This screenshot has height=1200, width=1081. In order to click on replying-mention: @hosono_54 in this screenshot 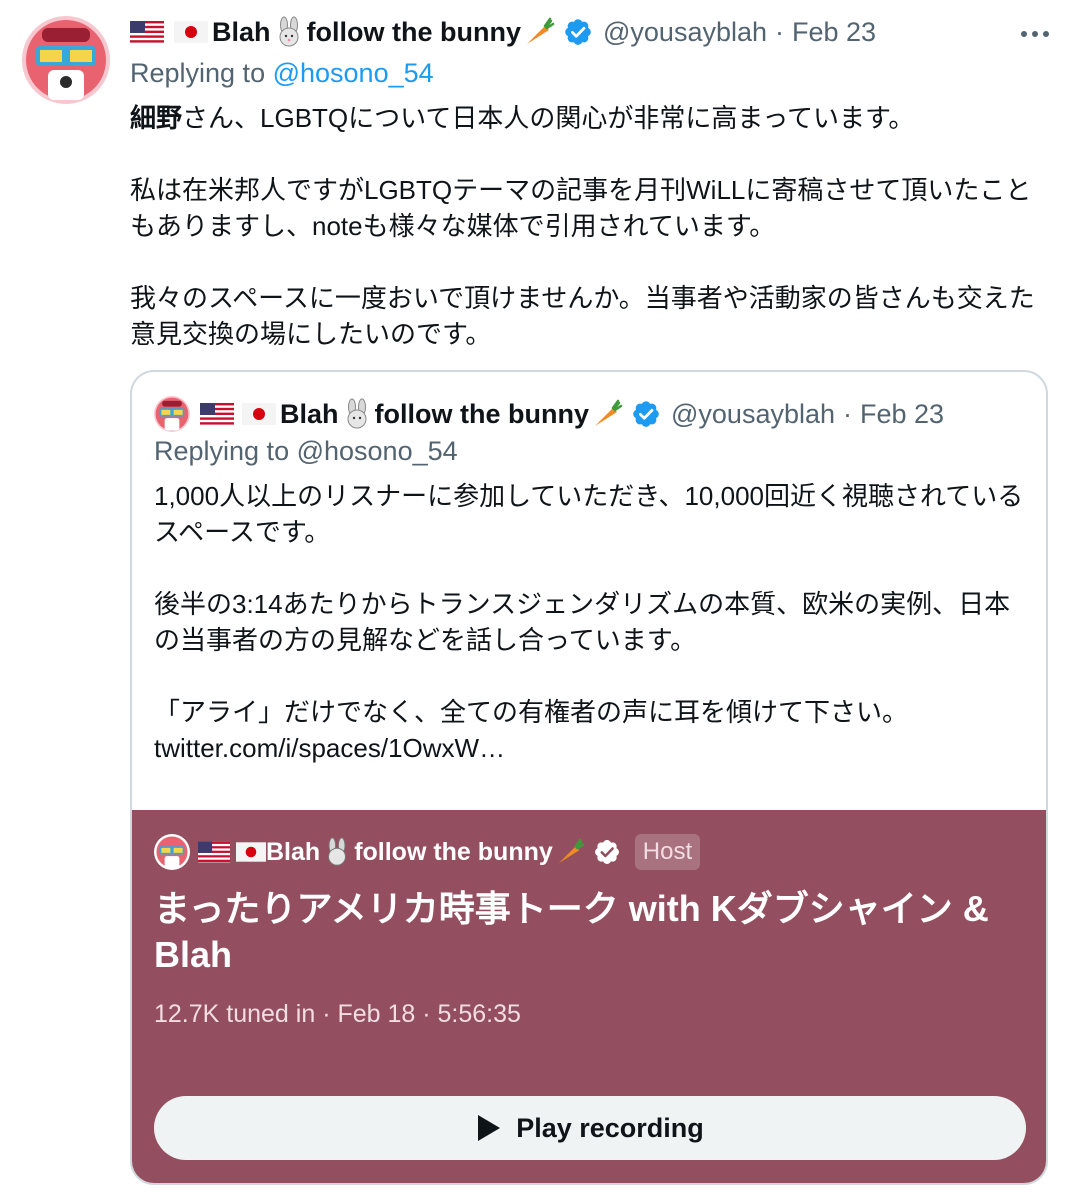, I will do `click(353, 73)`.